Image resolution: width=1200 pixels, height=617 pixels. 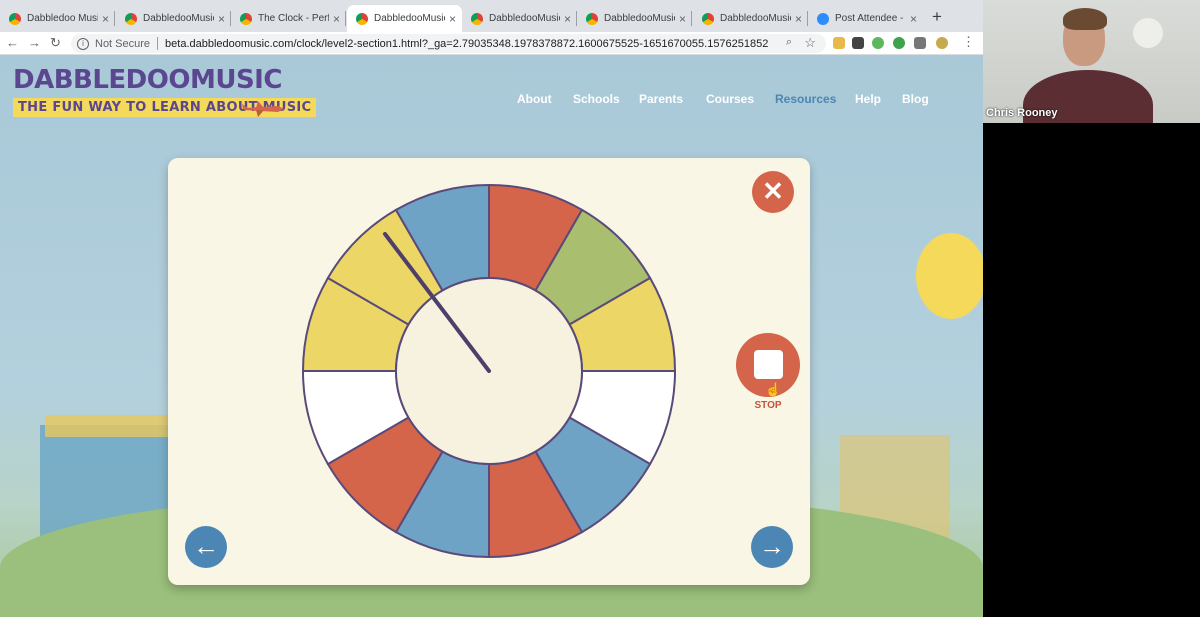 I want to click on divider, so click(x=158, y=43).